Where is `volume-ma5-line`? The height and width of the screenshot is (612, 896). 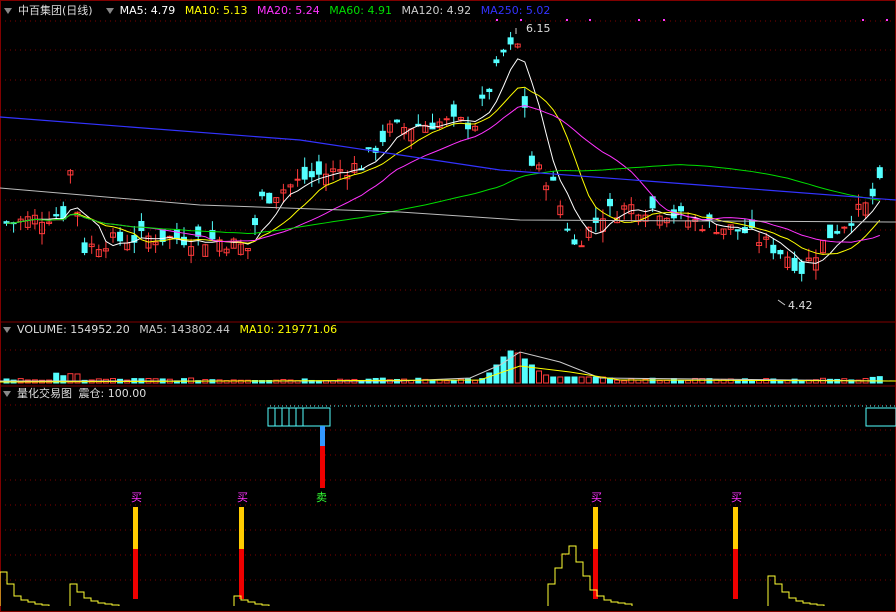 volume-ma5-line is located at coordinates (448, 366).